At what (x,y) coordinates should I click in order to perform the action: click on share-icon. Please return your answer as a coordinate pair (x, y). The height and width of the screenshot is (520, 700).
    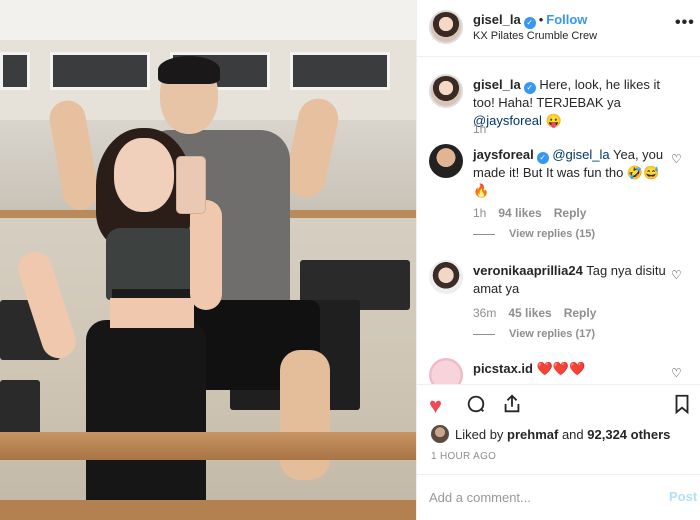
    Looking at the image, I should click on (512, 407).